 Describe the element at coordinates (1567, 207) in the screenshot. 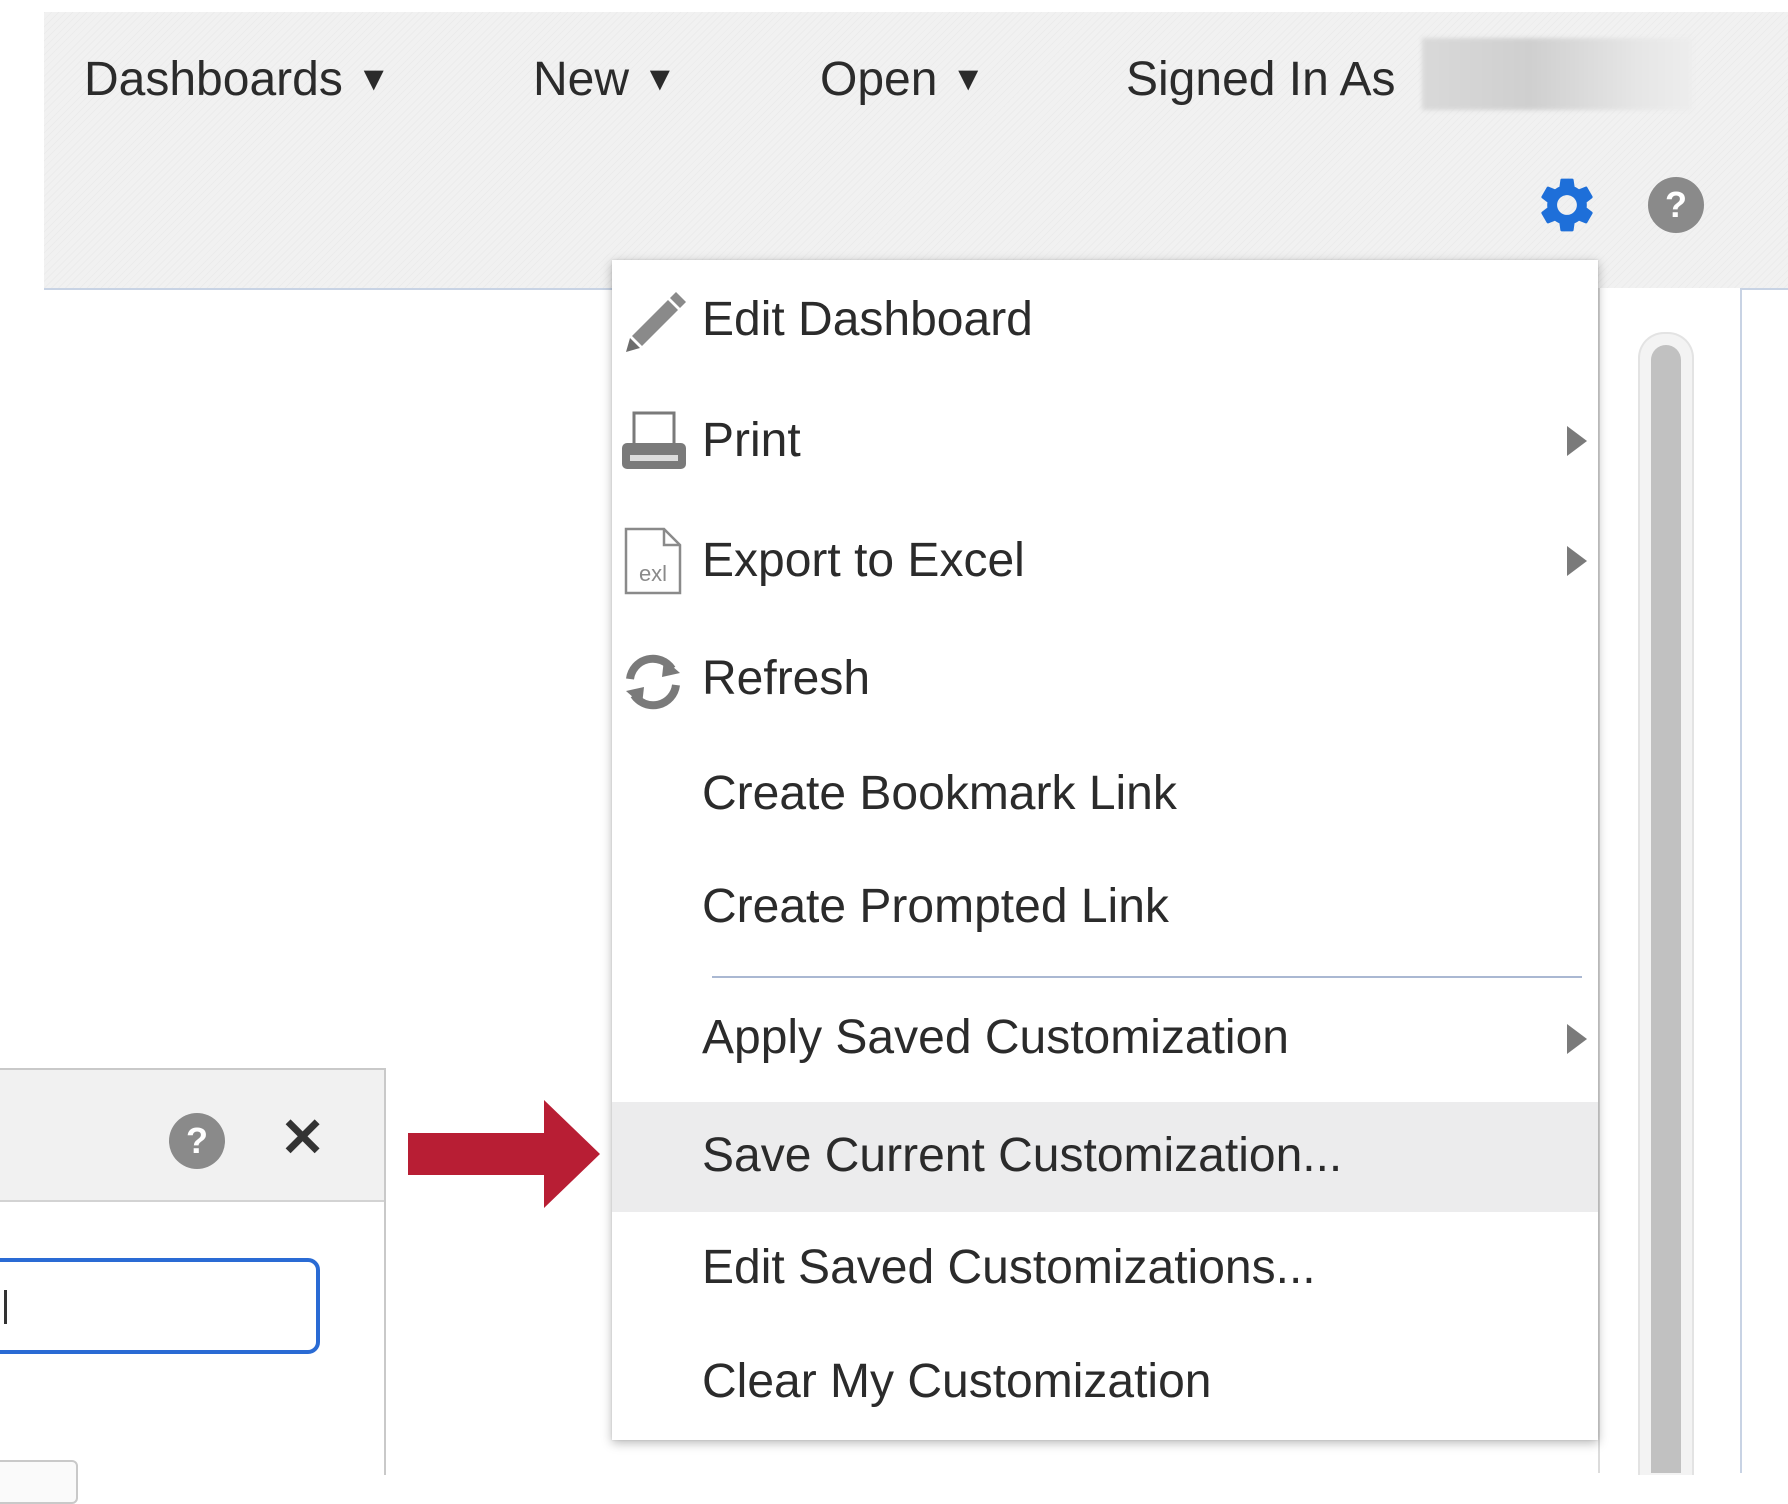

I see `gear-icon` at that location.